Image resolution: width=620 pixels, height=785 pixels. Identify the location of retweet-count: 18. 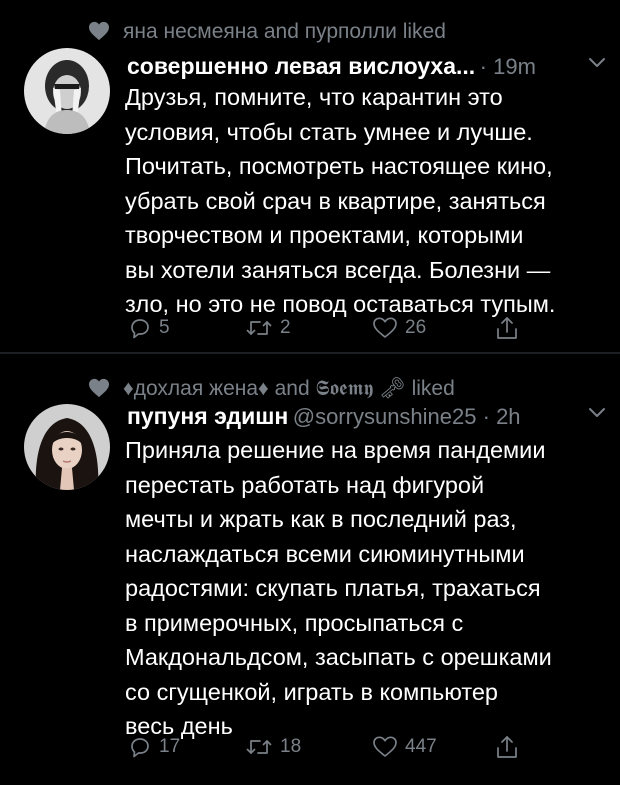
(291, 746).